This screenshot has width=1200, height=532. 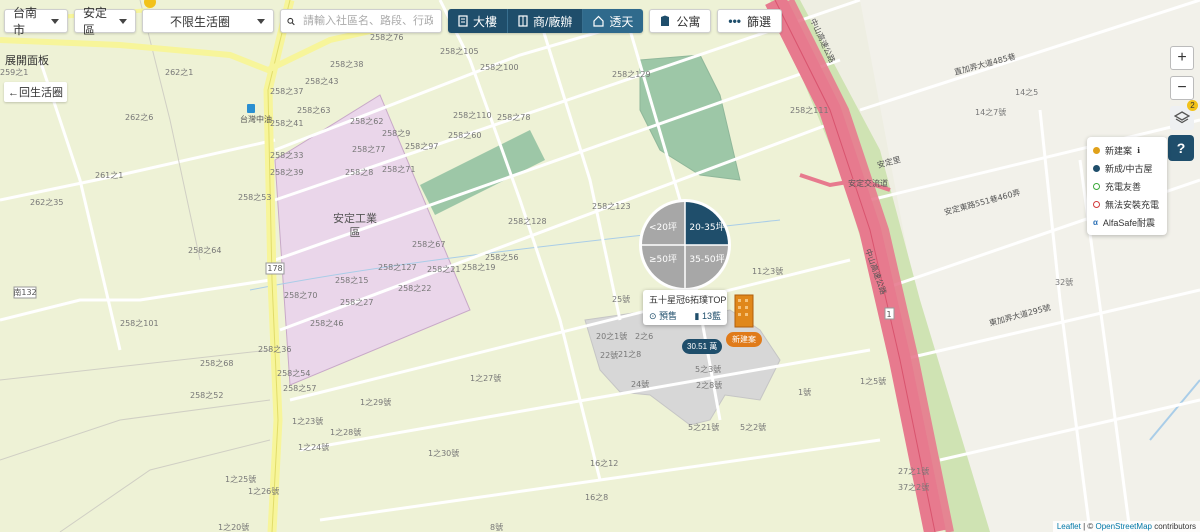 What do you see at coordinates (640, 384) in the screenshot?
I see `svg-text: 24號` at bounding box center [640, 384].